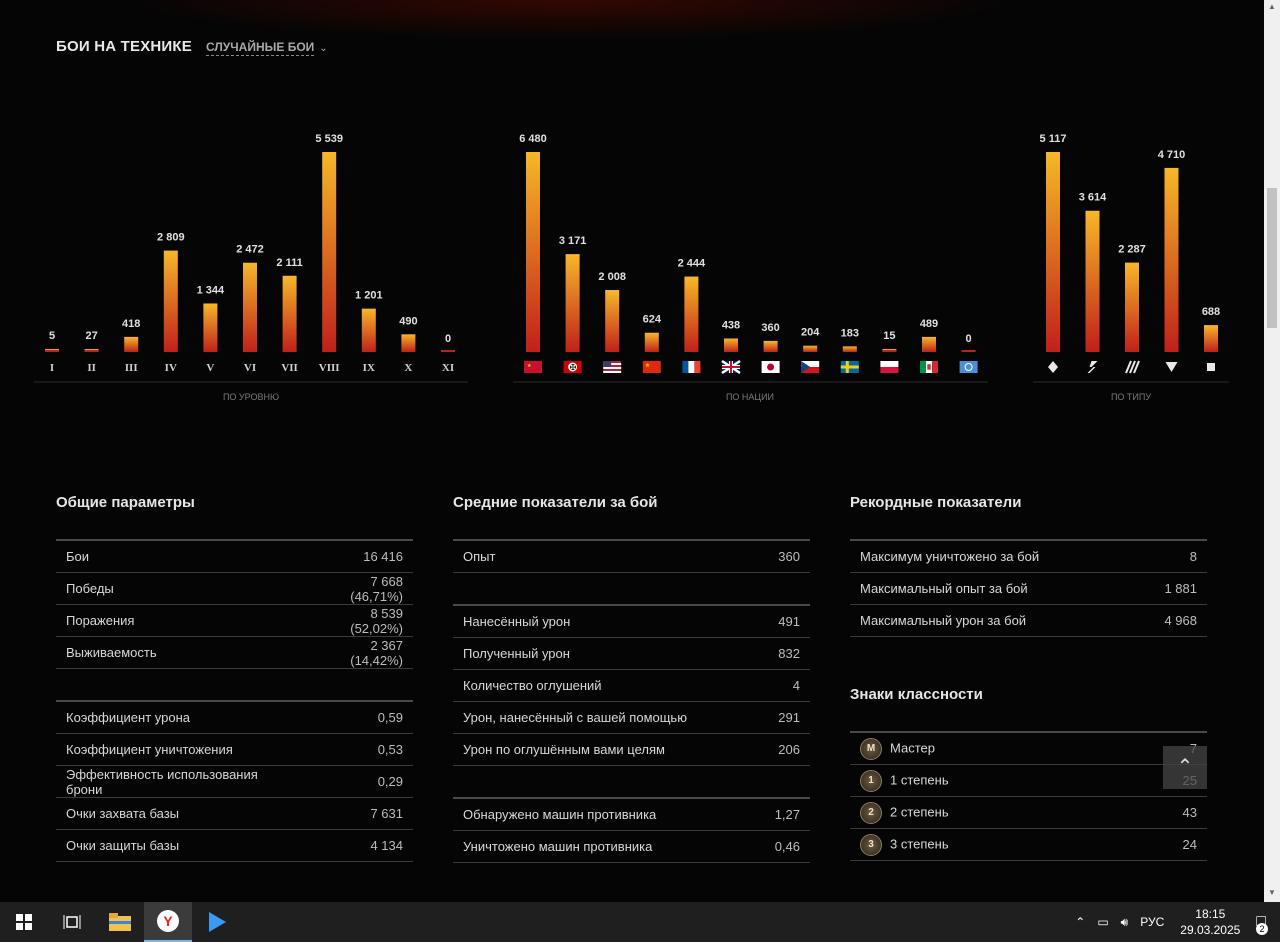 The height and width of the screenshot is (942, 1280). Describe the element at coordinates (750, 397) in the screenshot. I see `chart-axis-label: ПО НАЦИИ` at that location.